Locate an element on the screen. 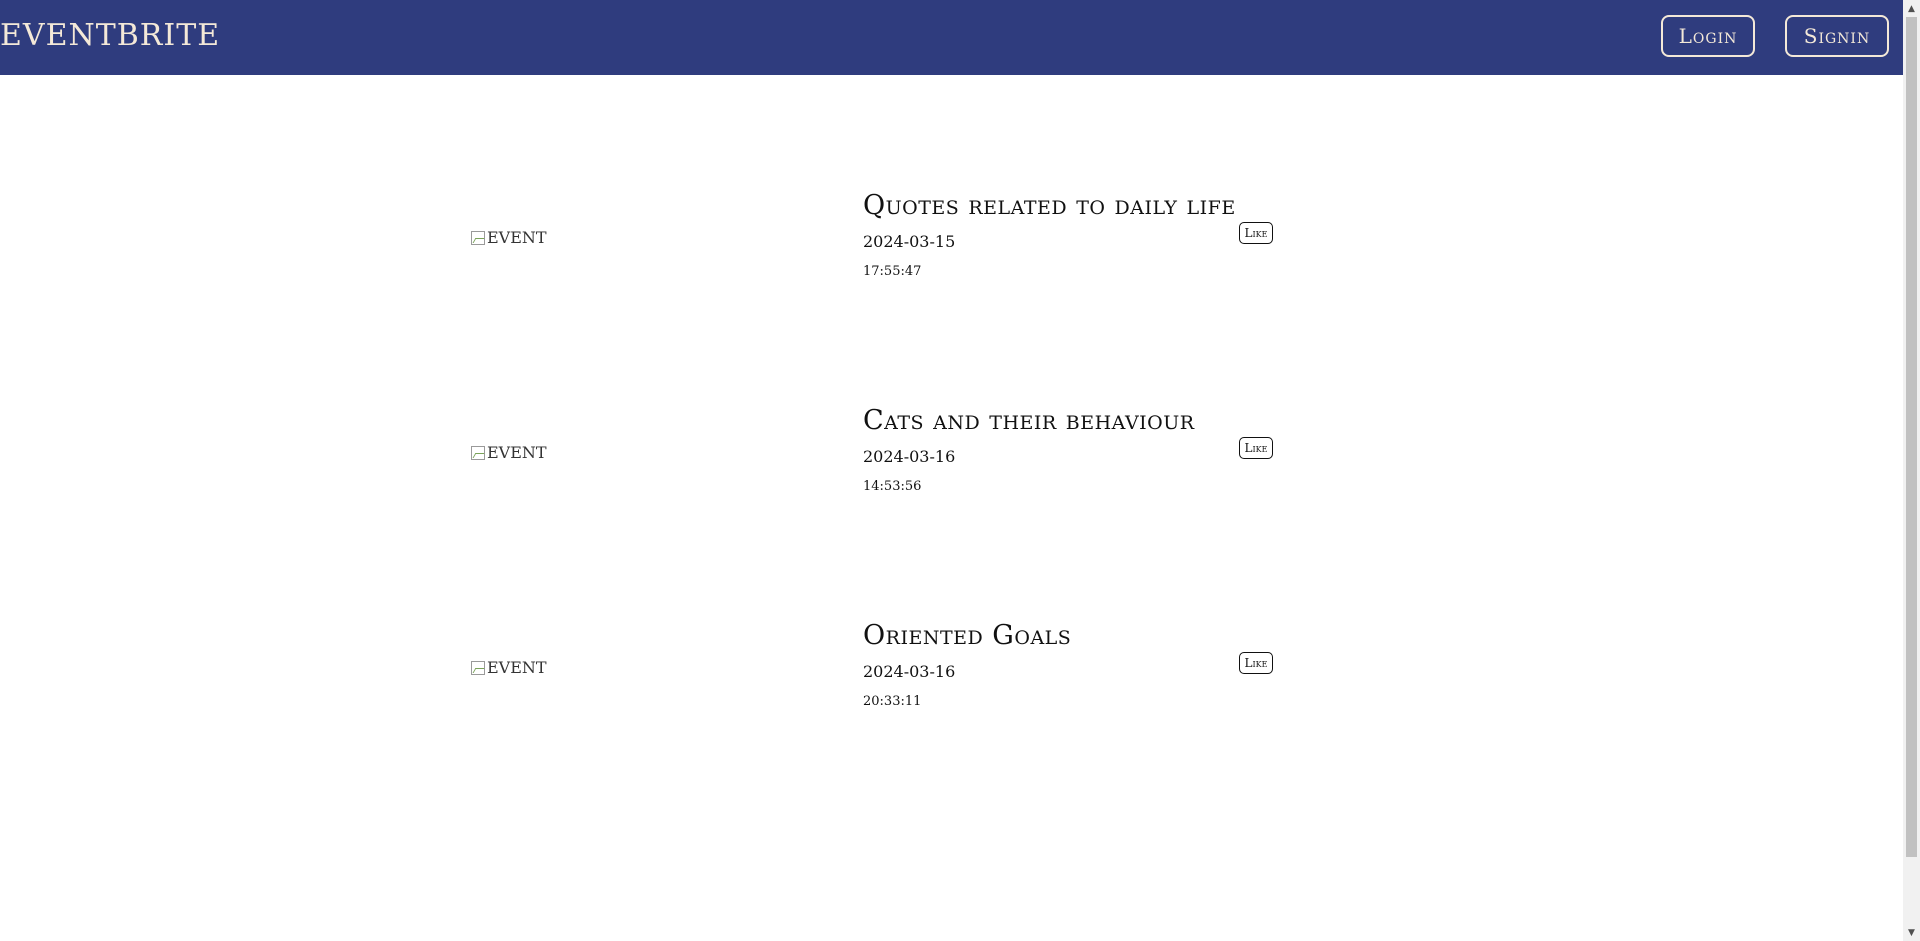  event-time: 14:53:56 is located at coordinates (892, 486).